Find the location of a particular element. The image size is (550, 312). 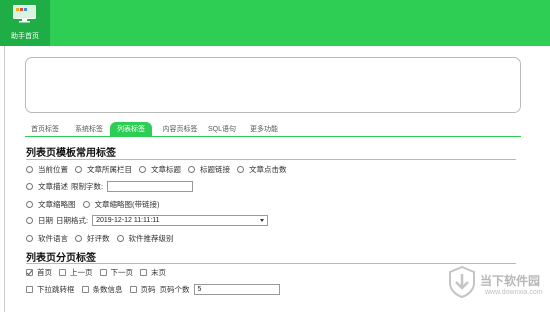

checkbox-row: 首页 上一页 下一页 末页 is located at coordinates (99, 272).